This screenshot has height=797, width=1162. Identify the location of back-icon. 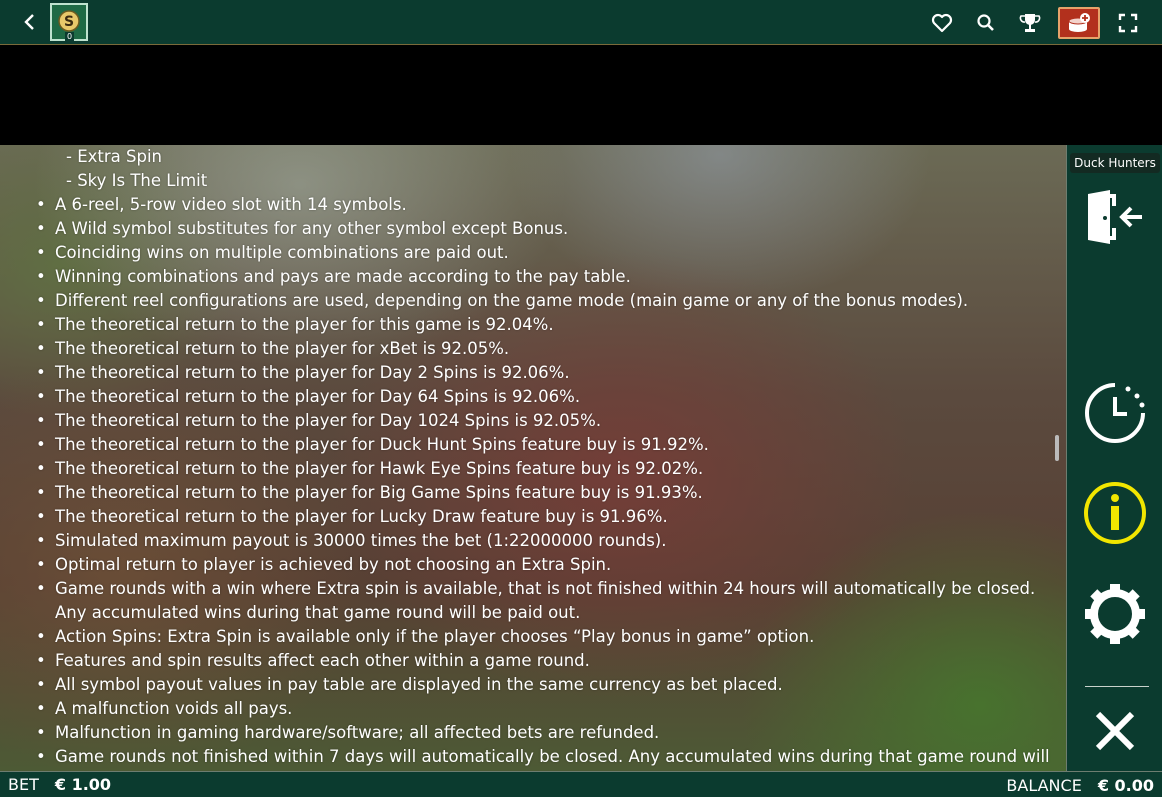
(29, 22).